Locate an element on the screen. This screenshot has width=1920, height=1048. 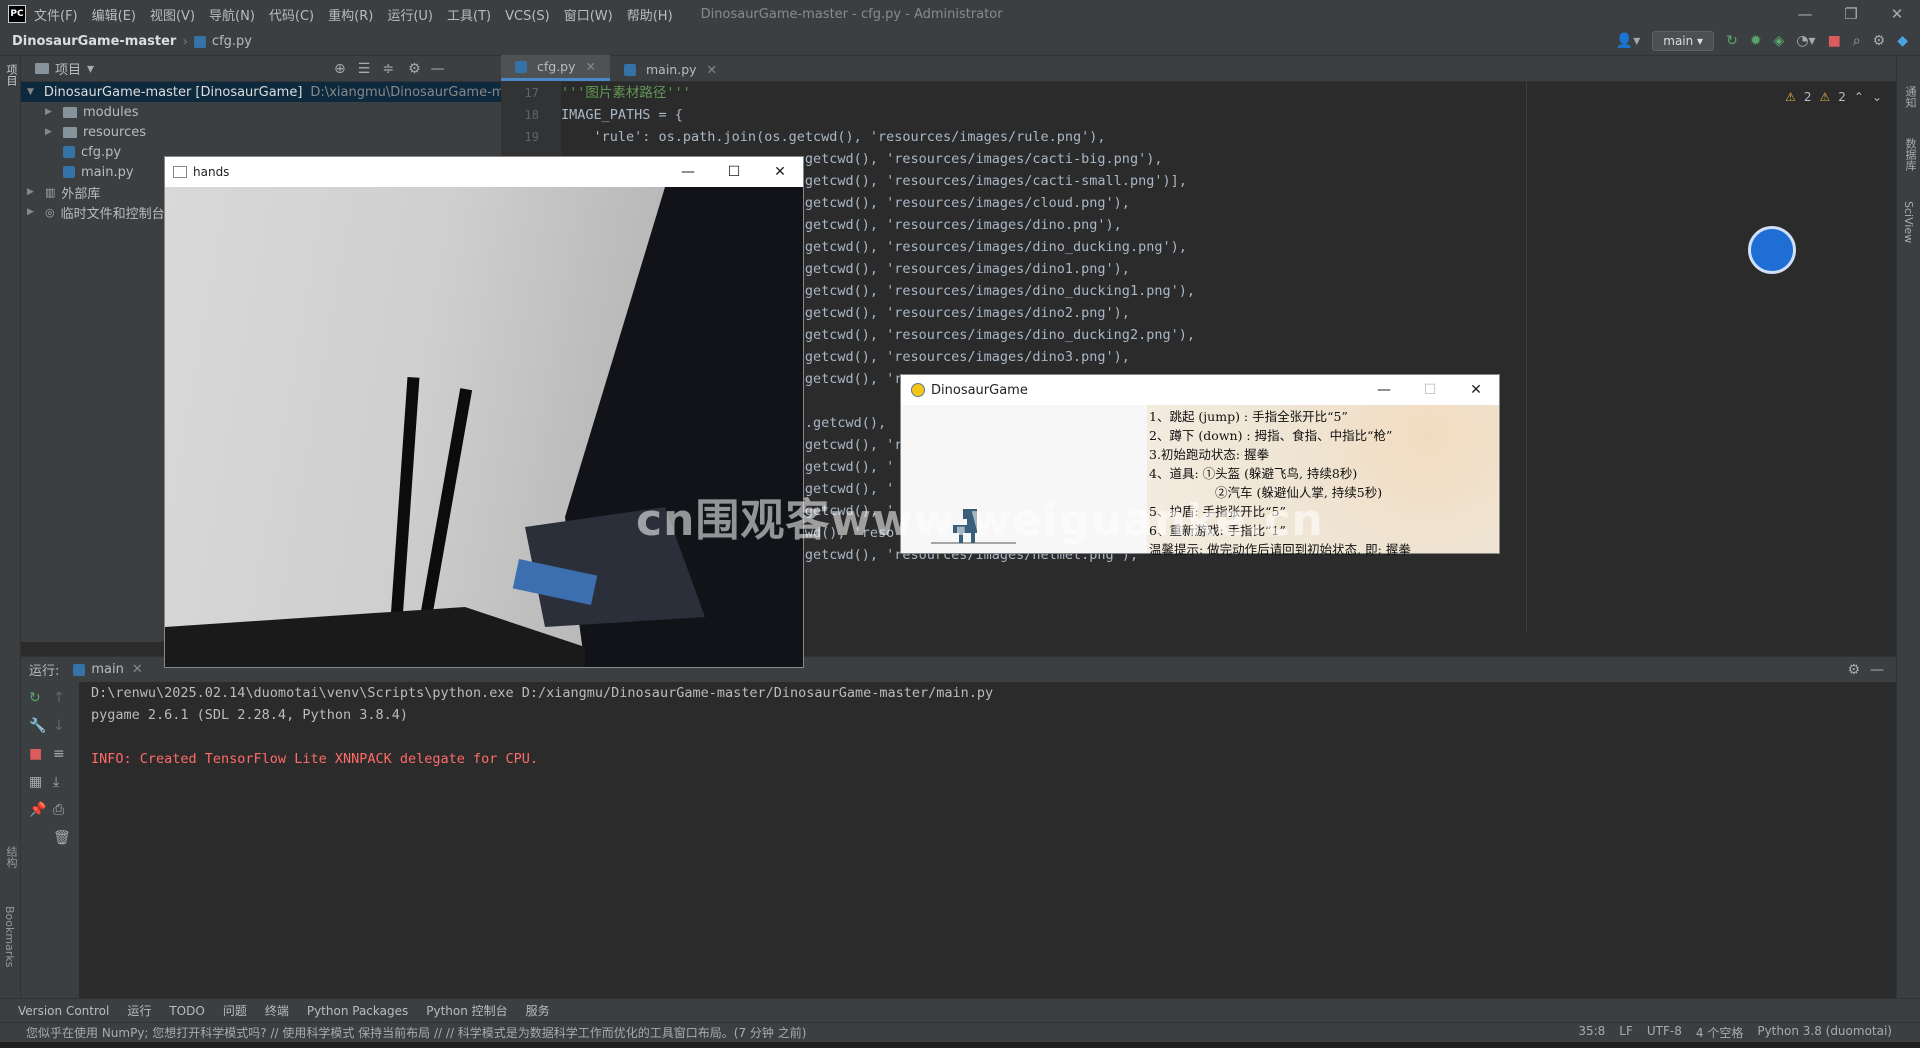
project-panel-title: 项目 is located at coordinates (68, 68).